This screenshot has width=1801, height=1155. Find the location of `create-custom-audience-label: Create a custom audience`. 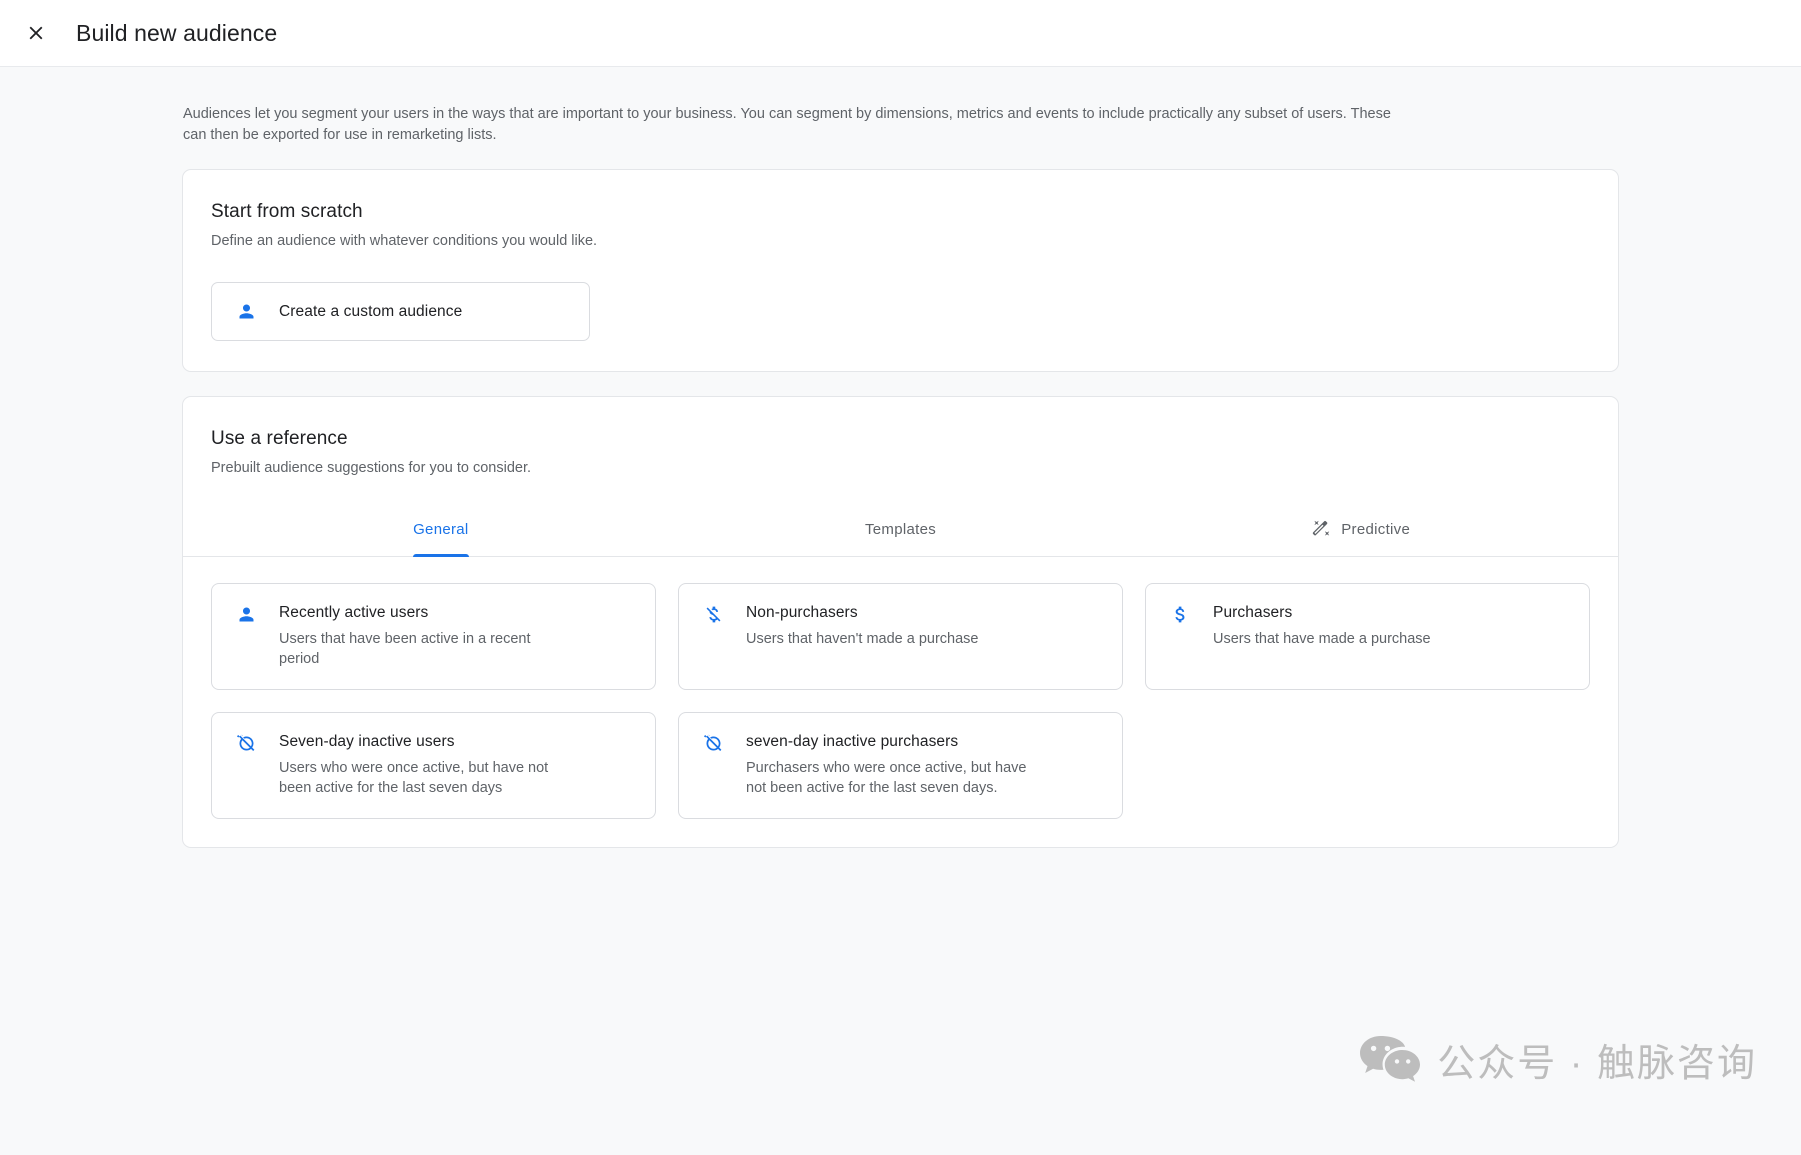

create-custom-audience-label: Create a custom audience is located at coordinates (371, 311).